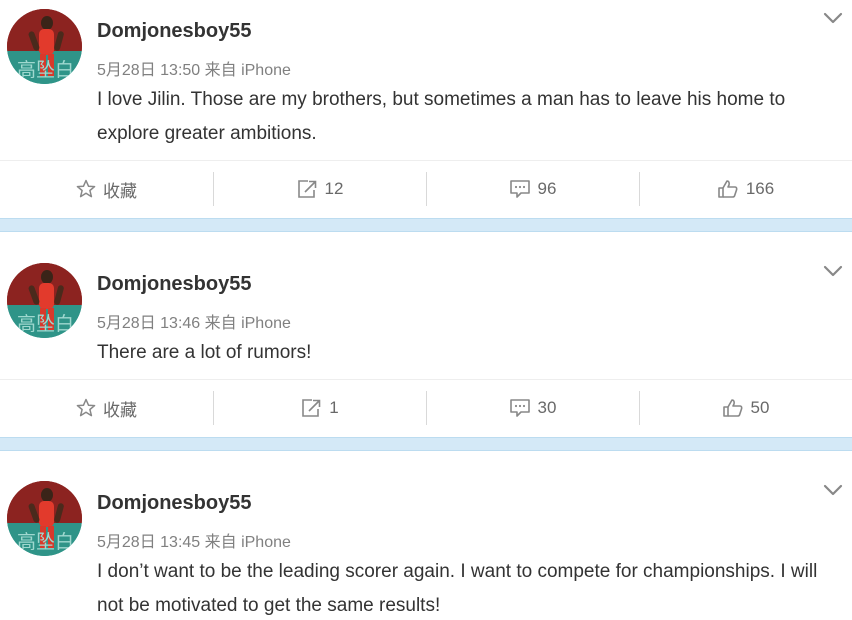  I want to click on like-count: 166, so click(760, 188).